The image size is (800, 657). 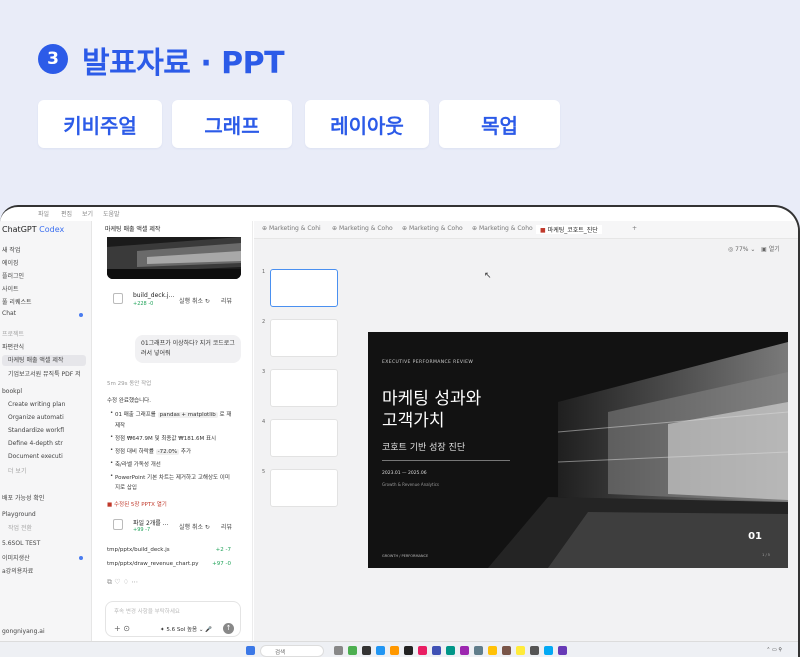 I want to click on sidebar-item: 작업 전환, so click(x=44, y=527).